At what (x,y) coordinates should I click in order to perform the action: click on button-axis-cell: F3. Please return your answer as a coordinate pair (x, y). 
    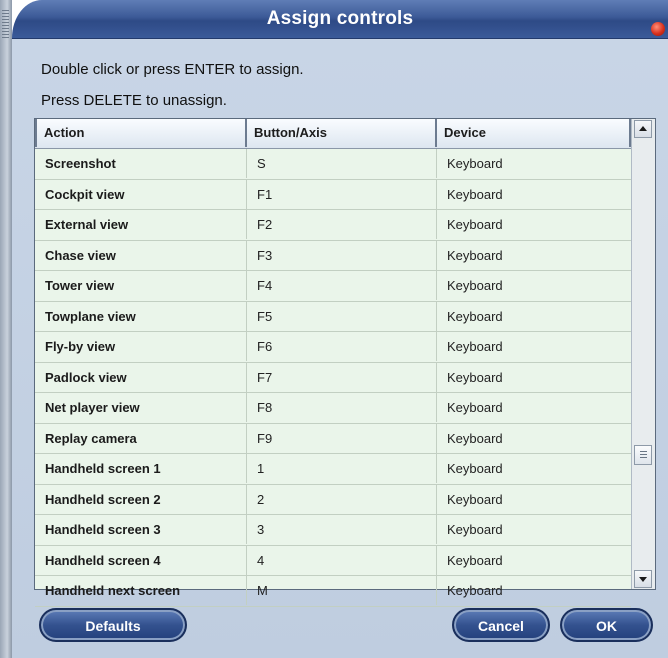
    Looking at the image, I should click on (342, 255).